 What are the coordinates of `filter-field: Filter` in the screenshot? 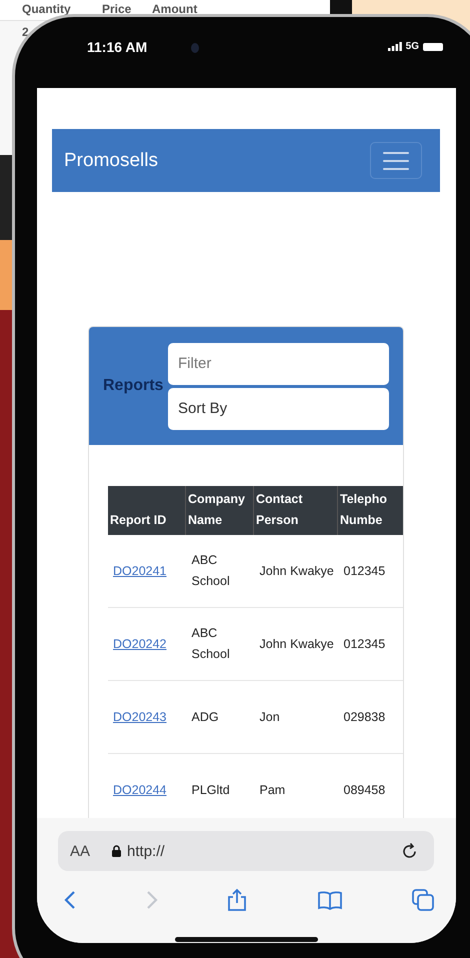 It's located at (278, 363).